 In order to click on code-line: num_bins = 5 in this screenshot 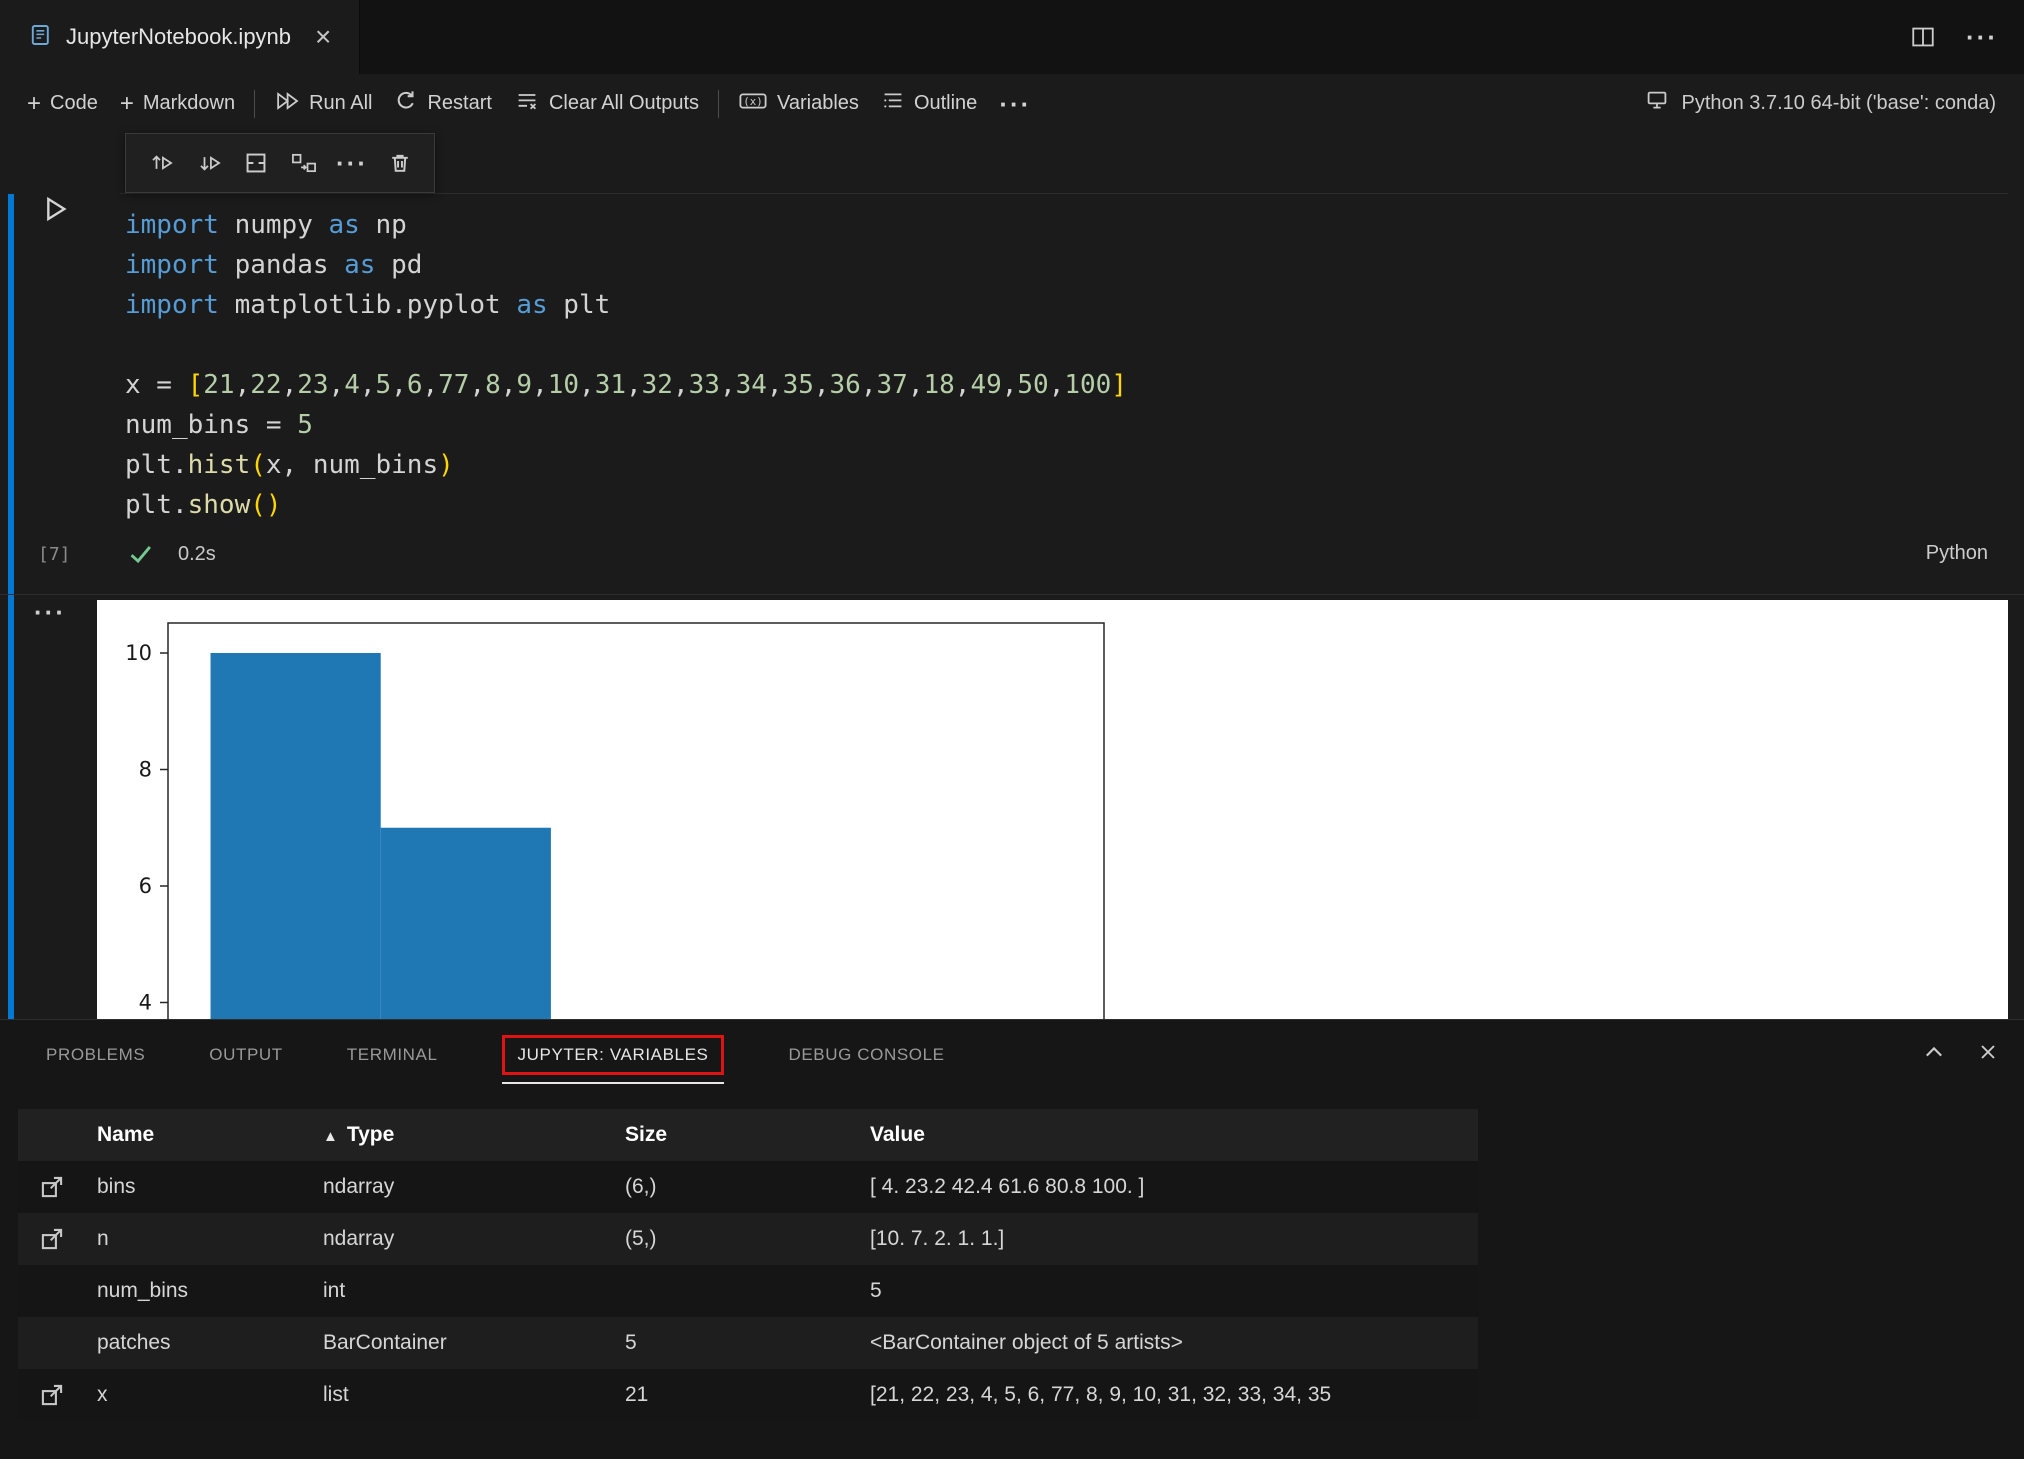, I will do `click(626, 425)`.